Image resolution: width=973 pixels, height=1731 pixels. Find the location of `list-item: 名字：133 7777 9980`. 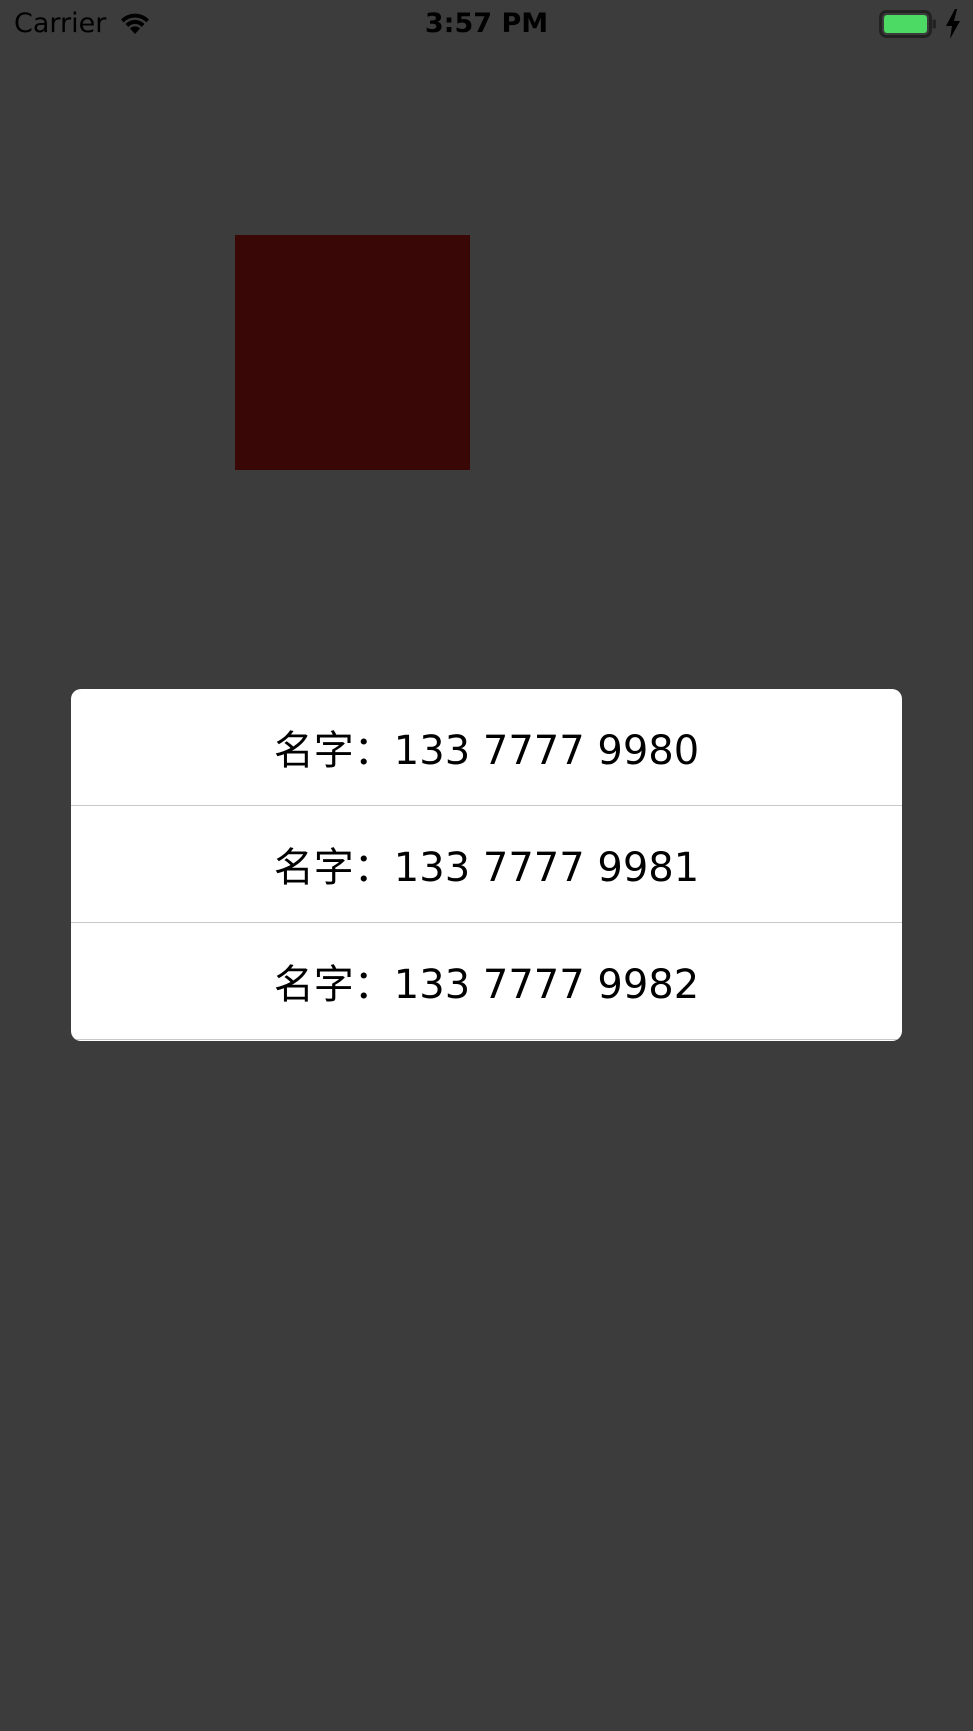

list-item: 名字：133 7777 9980 is located at coordinates (486, 747).